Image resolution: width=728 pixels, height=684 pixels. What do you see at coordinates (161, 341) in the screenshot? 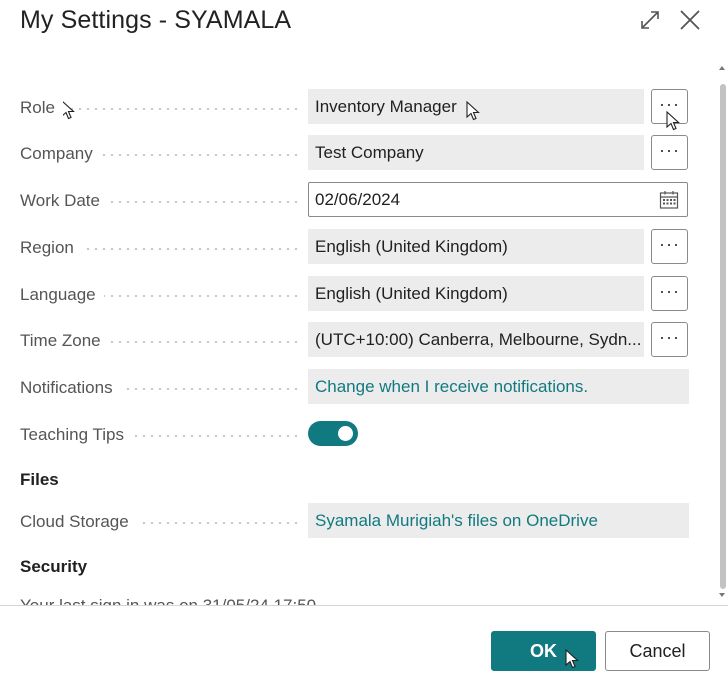
I see `time-zone-label: Time Zone` at bounding box center [161, 341].